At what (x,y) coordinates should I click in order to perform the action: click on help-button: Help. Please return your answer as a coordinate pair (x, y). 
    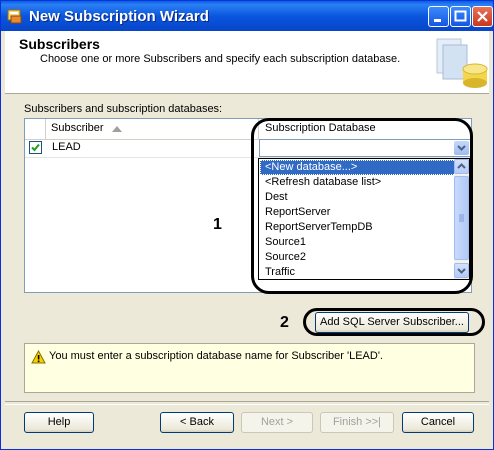
    Looking at the image, I should click on (59, 422).